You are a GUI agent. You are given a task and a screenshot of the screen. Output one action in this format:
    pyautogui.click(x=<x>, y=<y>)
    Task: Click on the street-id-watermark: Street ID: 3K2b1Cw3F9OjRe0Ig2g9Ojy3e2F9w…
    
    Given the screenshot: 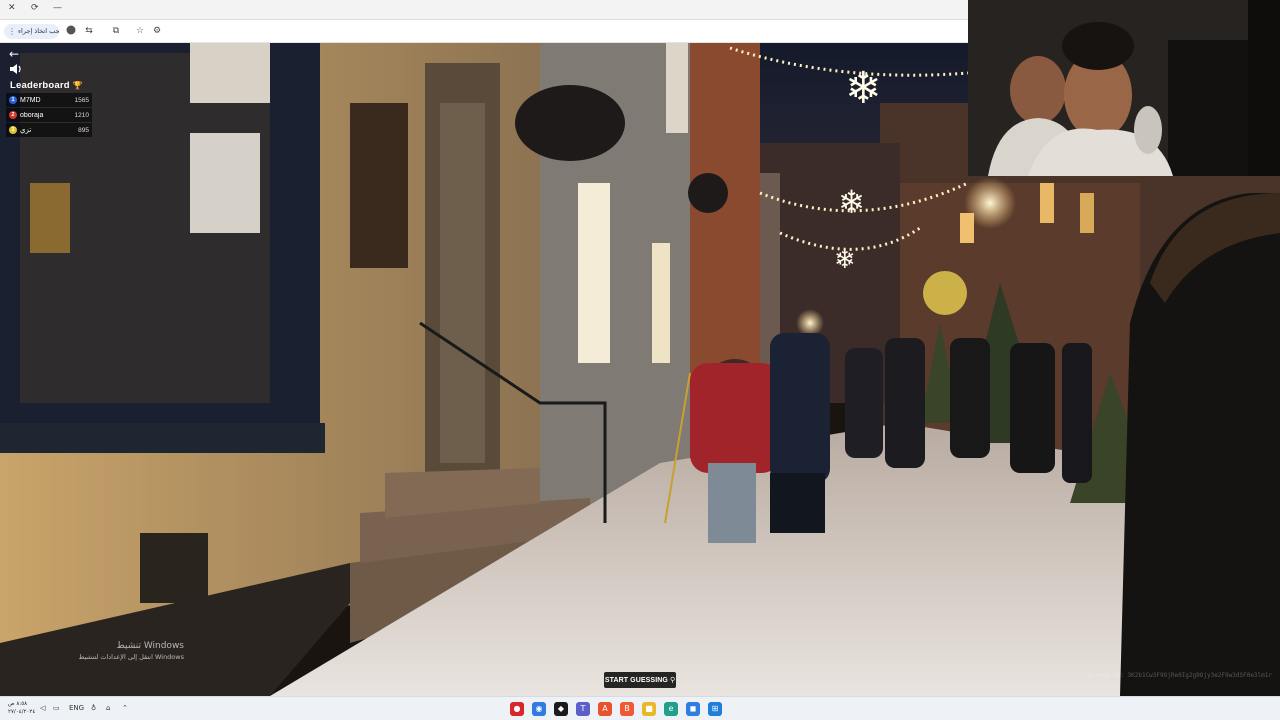 What is the action you would take?
    pyautogui.click(x=1179, y=675)
    